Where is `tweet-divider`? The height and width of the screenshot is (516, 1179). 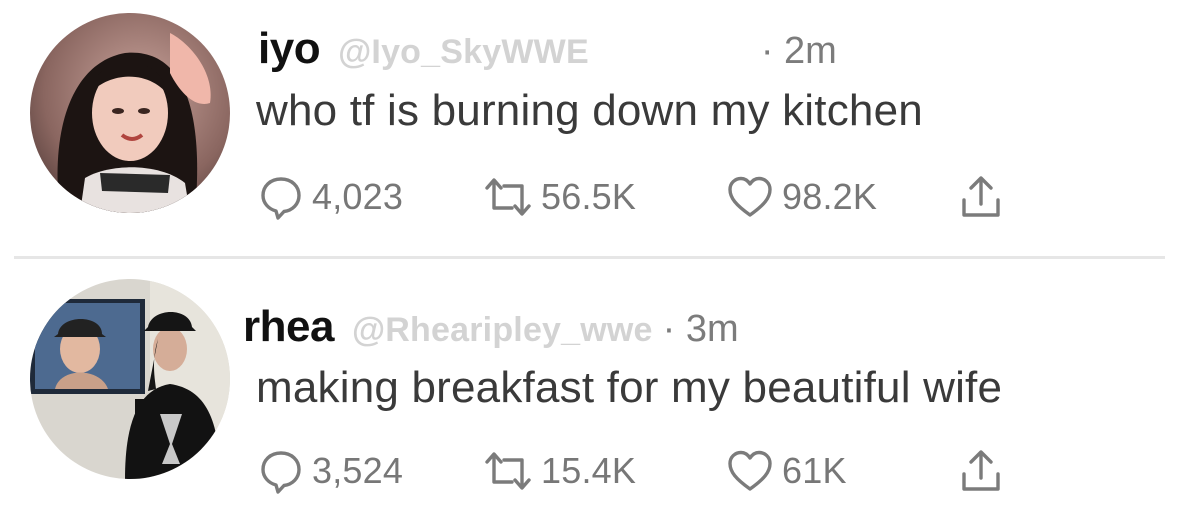
tweet-divider is located at coordinates (589, 257).